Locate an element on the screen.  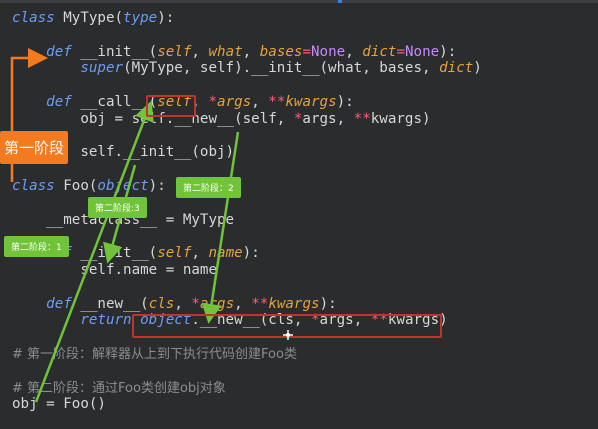
stage2-1-label: 第二阶段：1 is located at coordinates (36, 246).